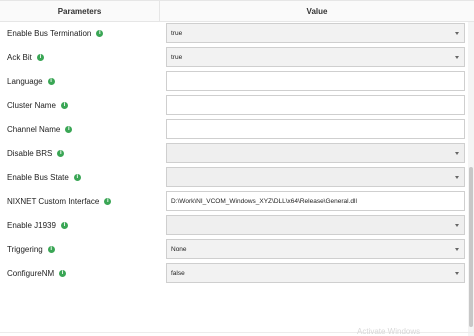  I want to click on scrollbar-thumb, so click(471, 247).